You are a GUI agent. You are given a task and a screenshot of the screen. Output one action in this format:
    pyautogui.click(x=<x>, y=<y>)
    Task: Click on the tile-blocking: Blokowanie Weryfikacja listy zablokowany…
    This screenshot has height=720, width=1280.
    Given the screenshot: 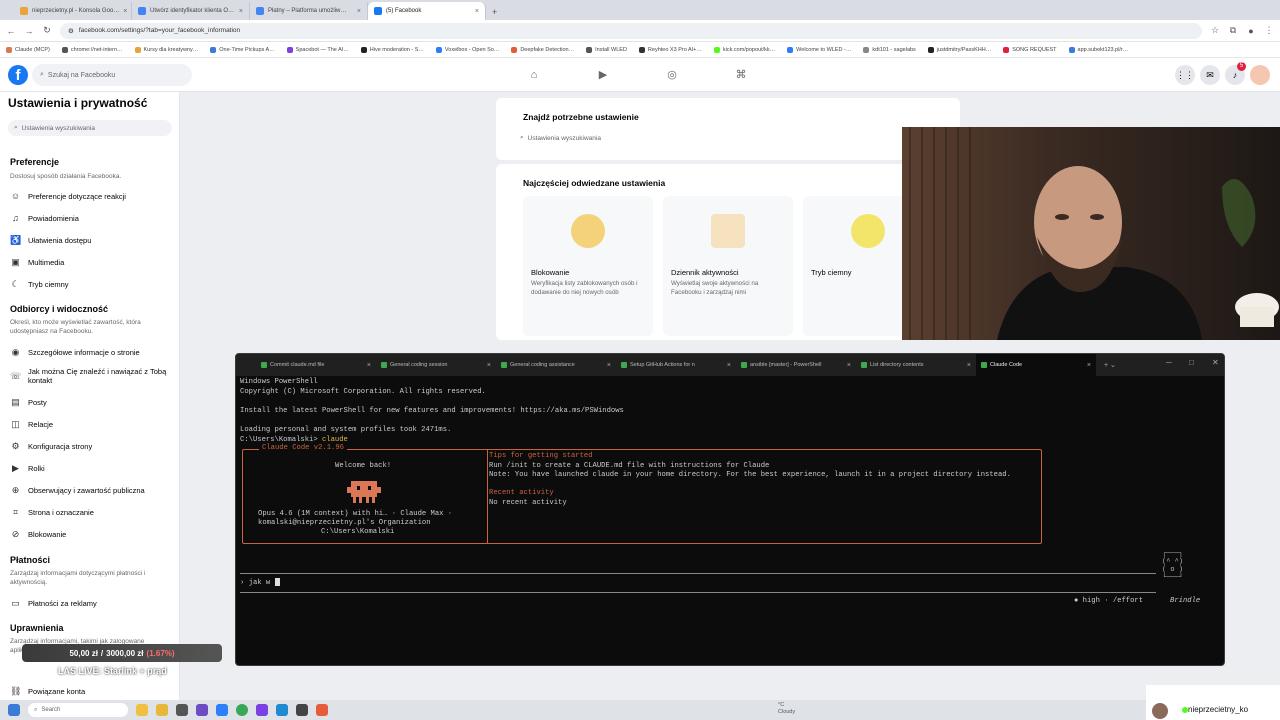 What is the action you would take?
    pyautogui.click(x=588, y=266)
    